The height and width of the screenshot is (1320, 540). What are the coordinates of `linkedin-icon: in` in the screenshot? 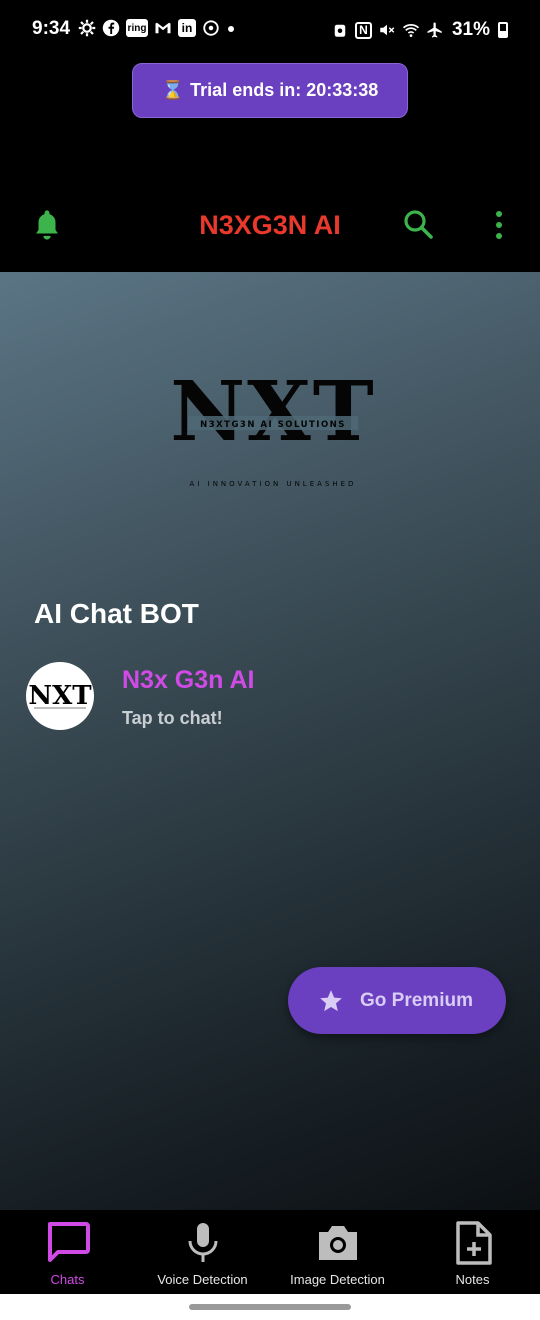 It's located at (187, 28).